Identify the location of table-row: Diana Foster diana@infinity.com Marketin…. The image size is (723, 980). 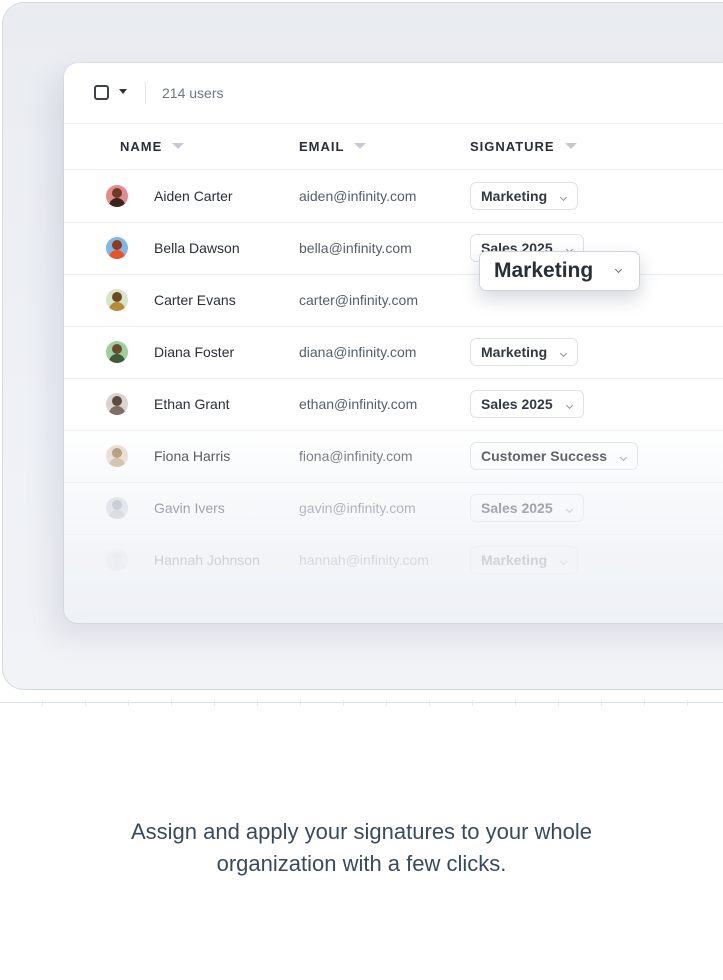
(393, 352).